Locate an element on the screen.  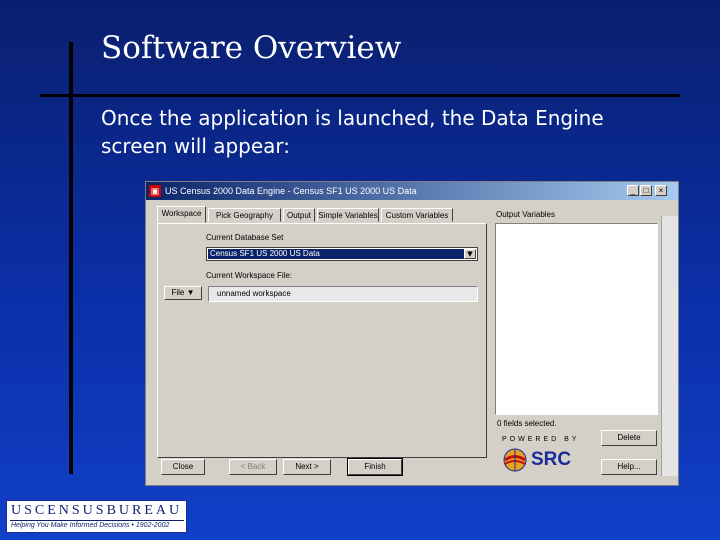
src-logo-text: SRC is located at coordinates (551, 459).